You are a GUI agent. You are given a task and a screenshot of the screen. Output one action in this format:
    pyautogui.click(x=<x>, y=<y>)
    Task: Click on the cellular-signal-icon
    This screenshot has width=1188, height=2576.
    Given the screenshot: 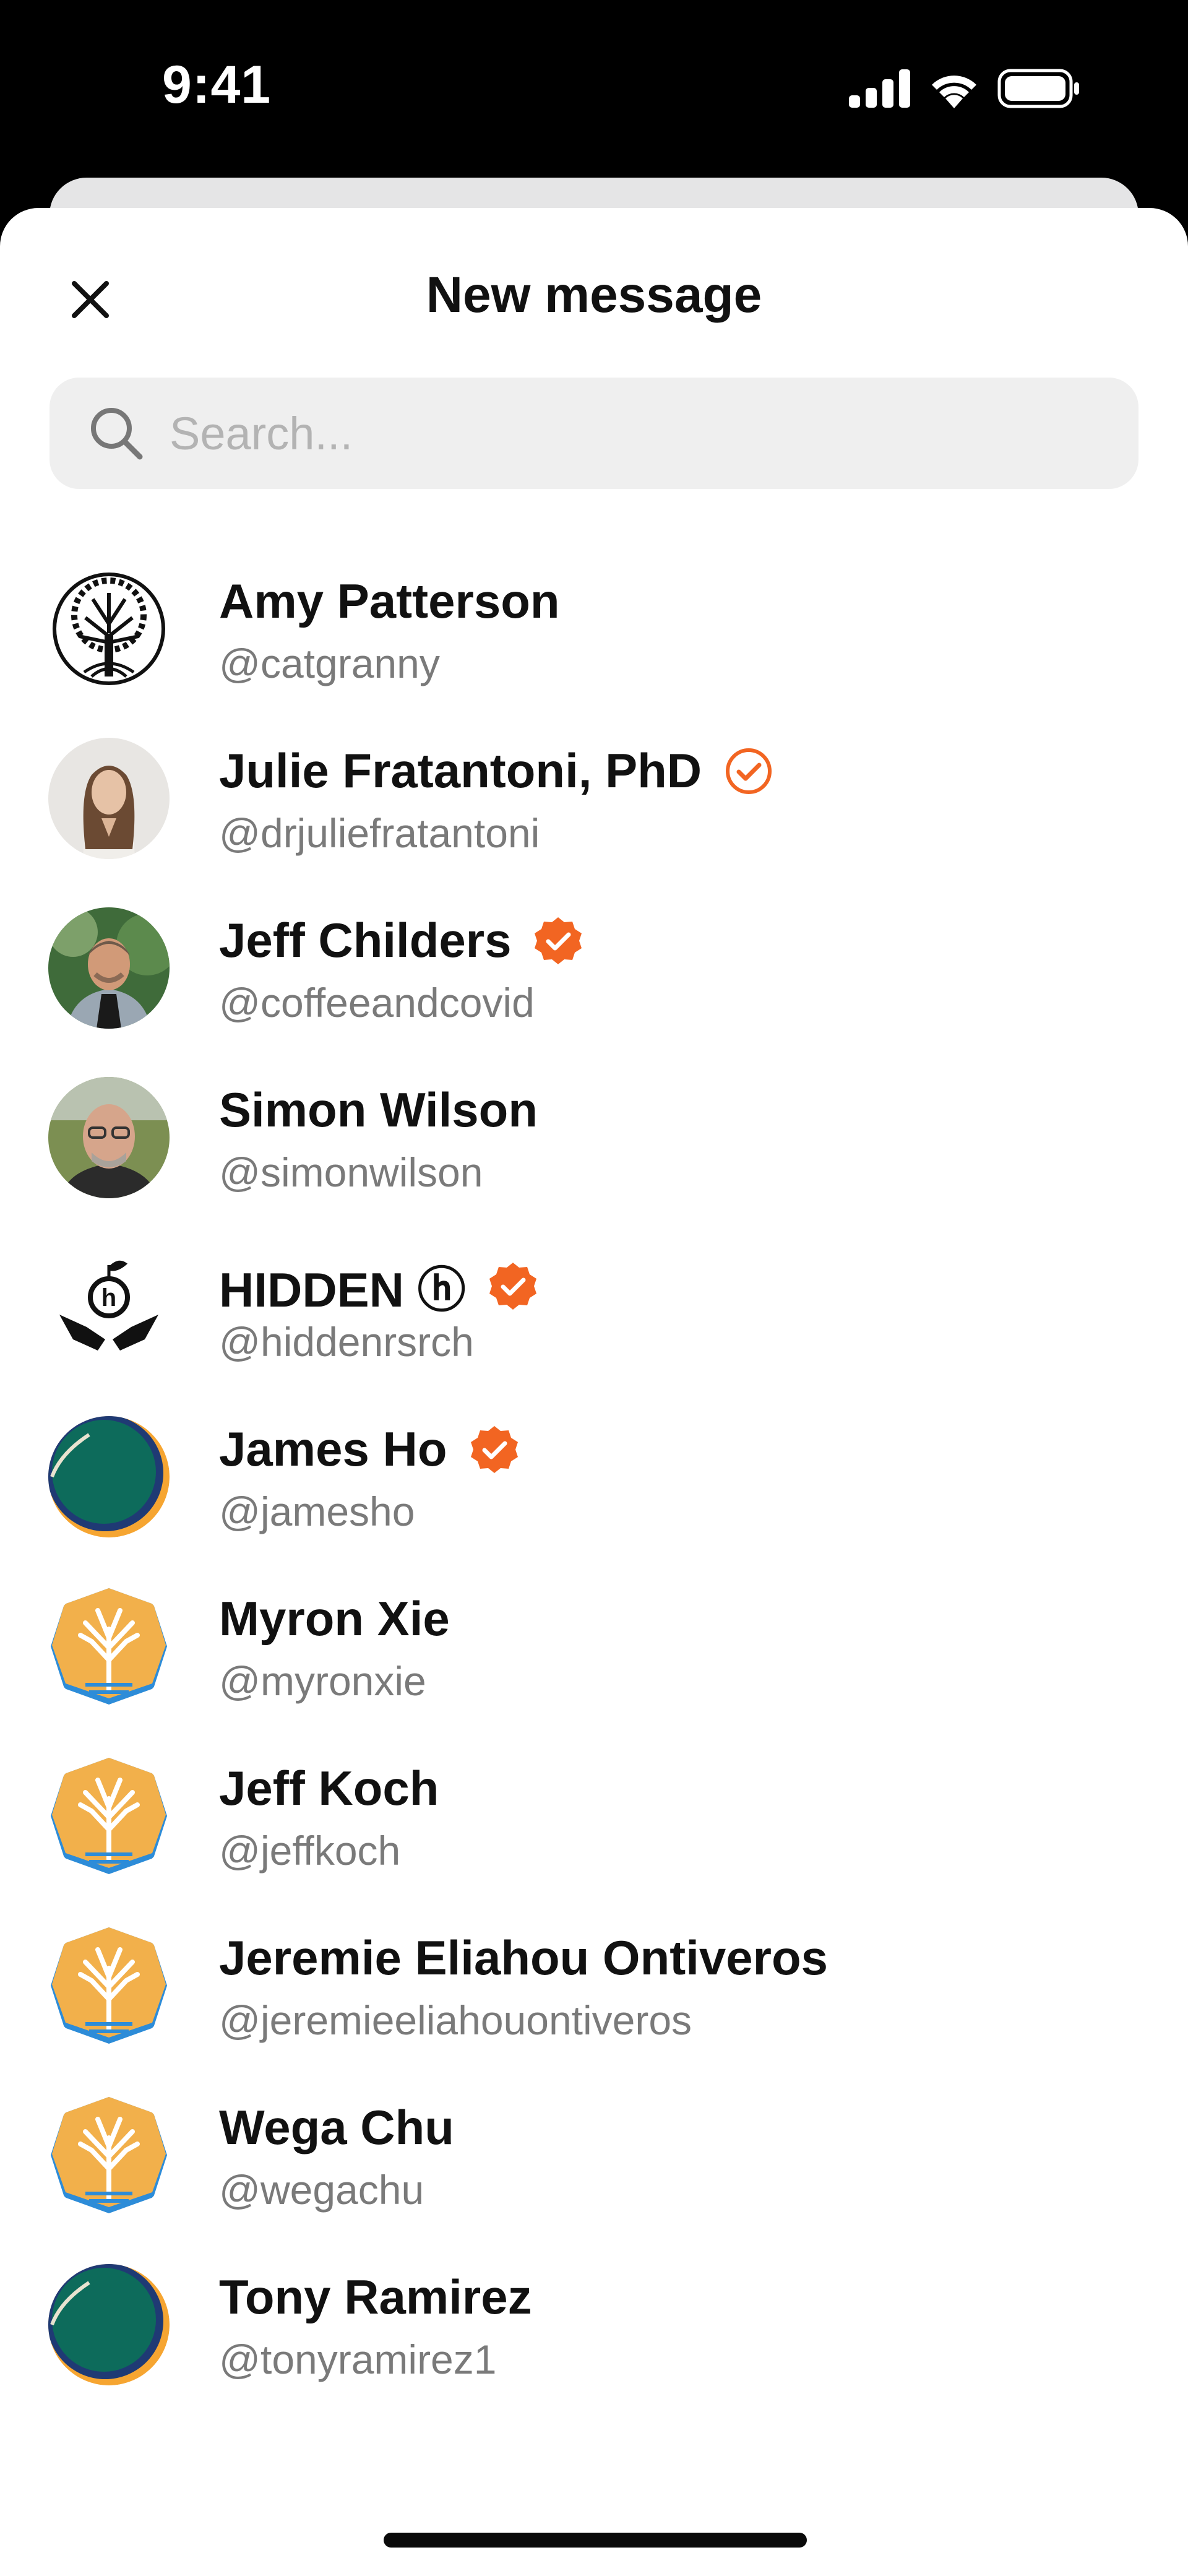 What is the action you would take?
    pyautogui.click(x=879, y=88)
    